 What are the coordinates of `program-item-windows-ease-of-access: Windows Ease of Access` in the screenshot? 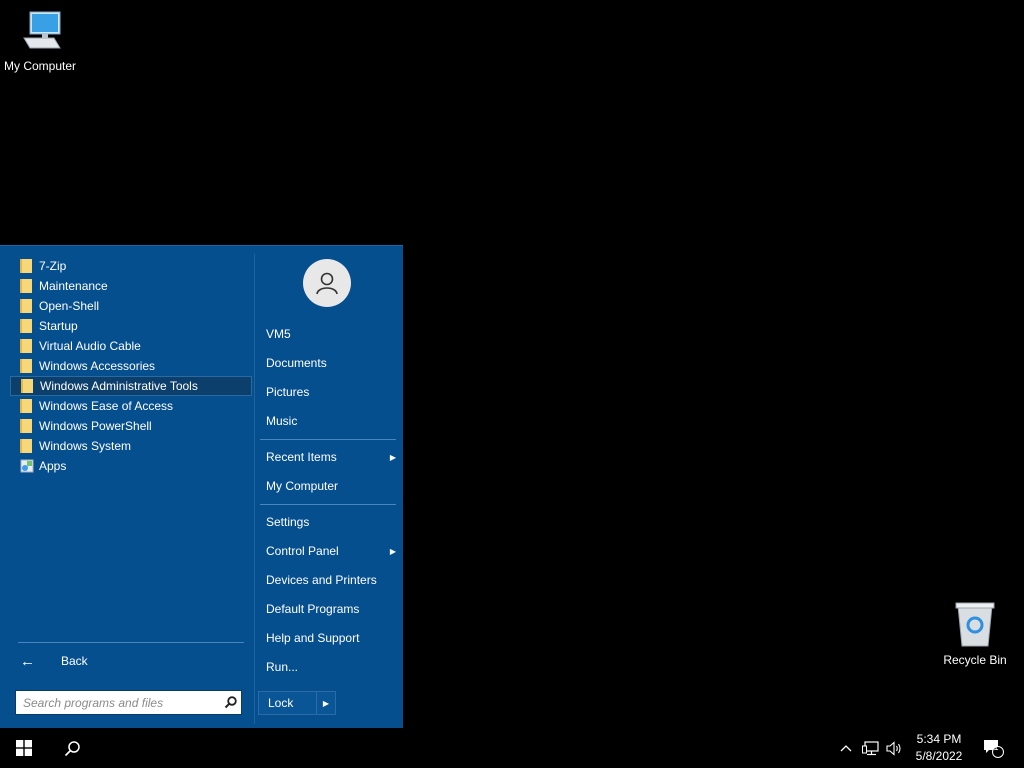 It's located at (131, 406).